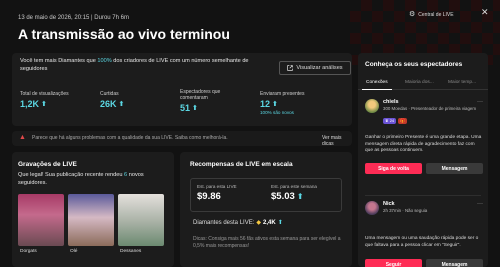 This screenshot has height=267, width=500. I want to click on viewer-badges: ♛ 24 🎁, so click(395, 121).